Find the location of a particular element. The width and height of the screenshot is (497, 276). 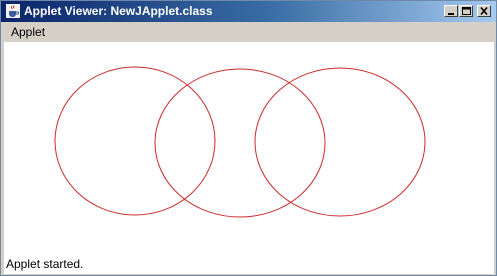

java-cup-icon is located at coordinates (13, 11).